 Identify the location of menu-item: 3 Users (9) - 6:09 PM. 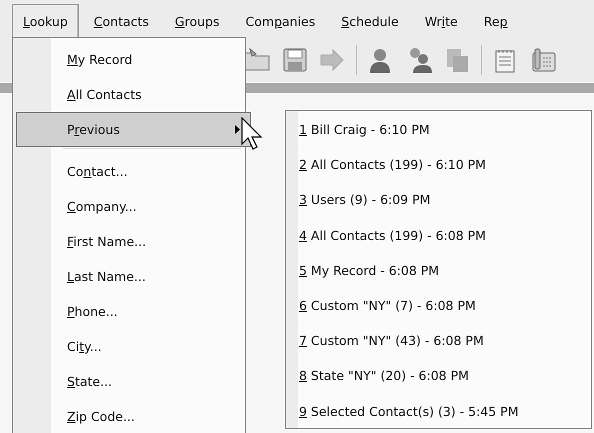
(438, 200).